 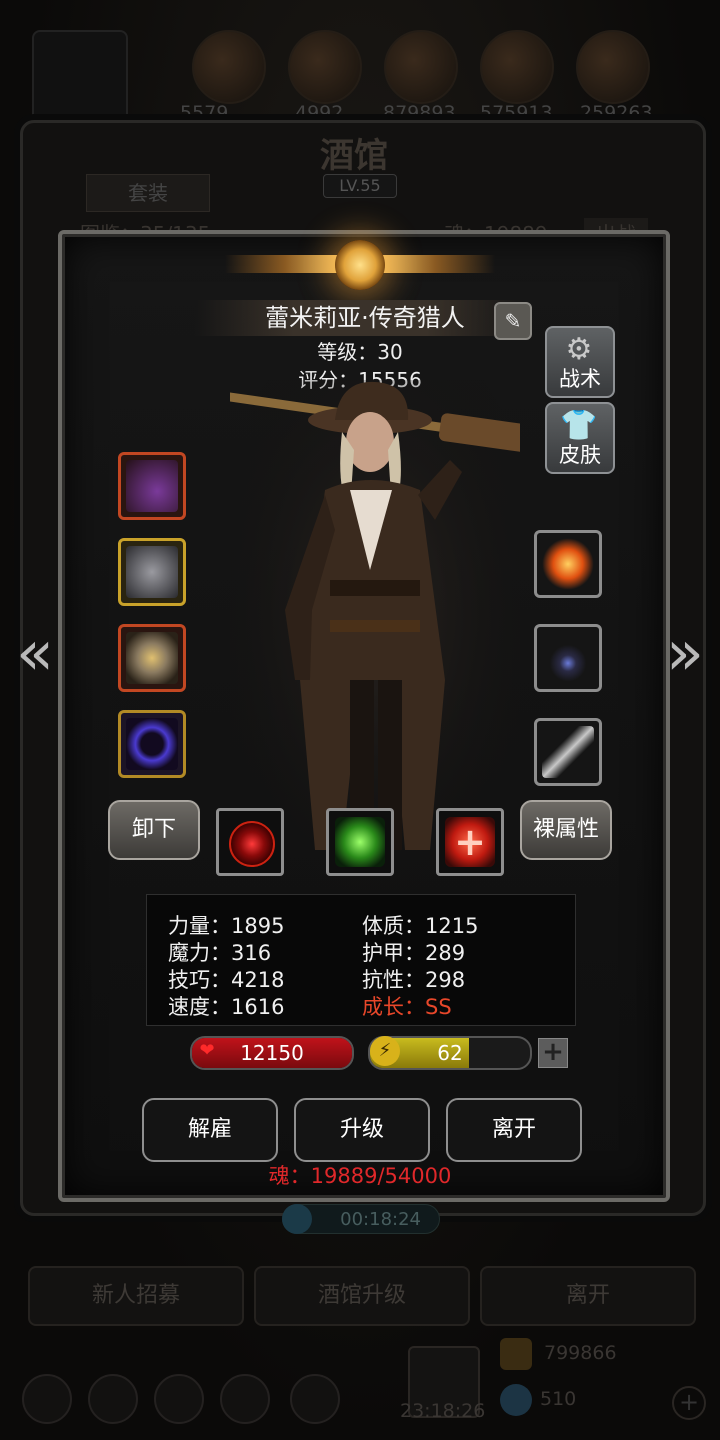 I want to click on next-hero-arrow-icon: », so click(x=685, y=653).